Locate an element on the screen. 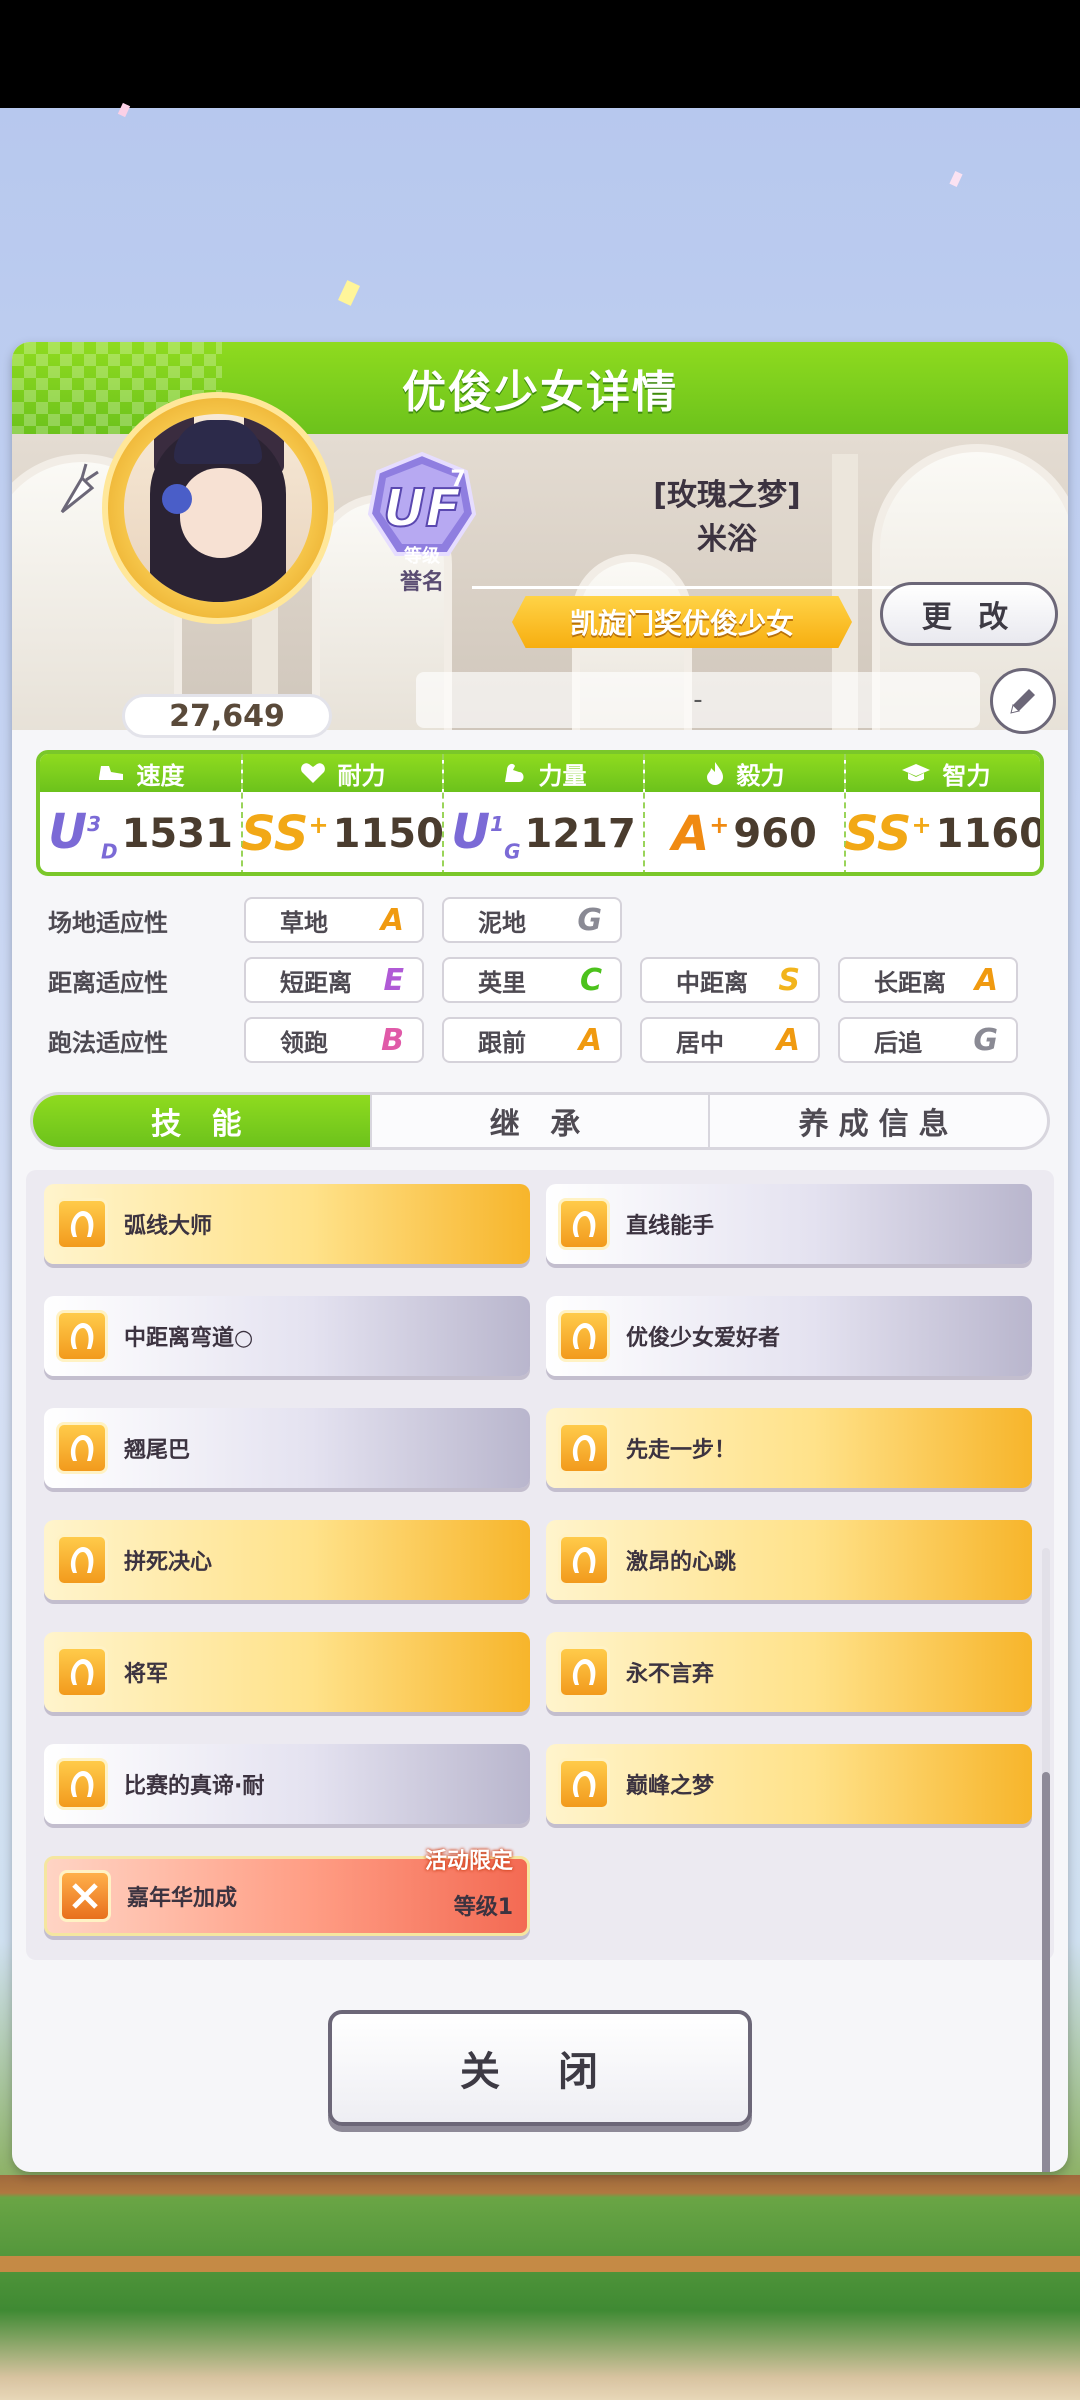 Image resolution: width=1080 pixels, height=2400 pixels. stat-value: 1160 is located at coordinates (989, 834).